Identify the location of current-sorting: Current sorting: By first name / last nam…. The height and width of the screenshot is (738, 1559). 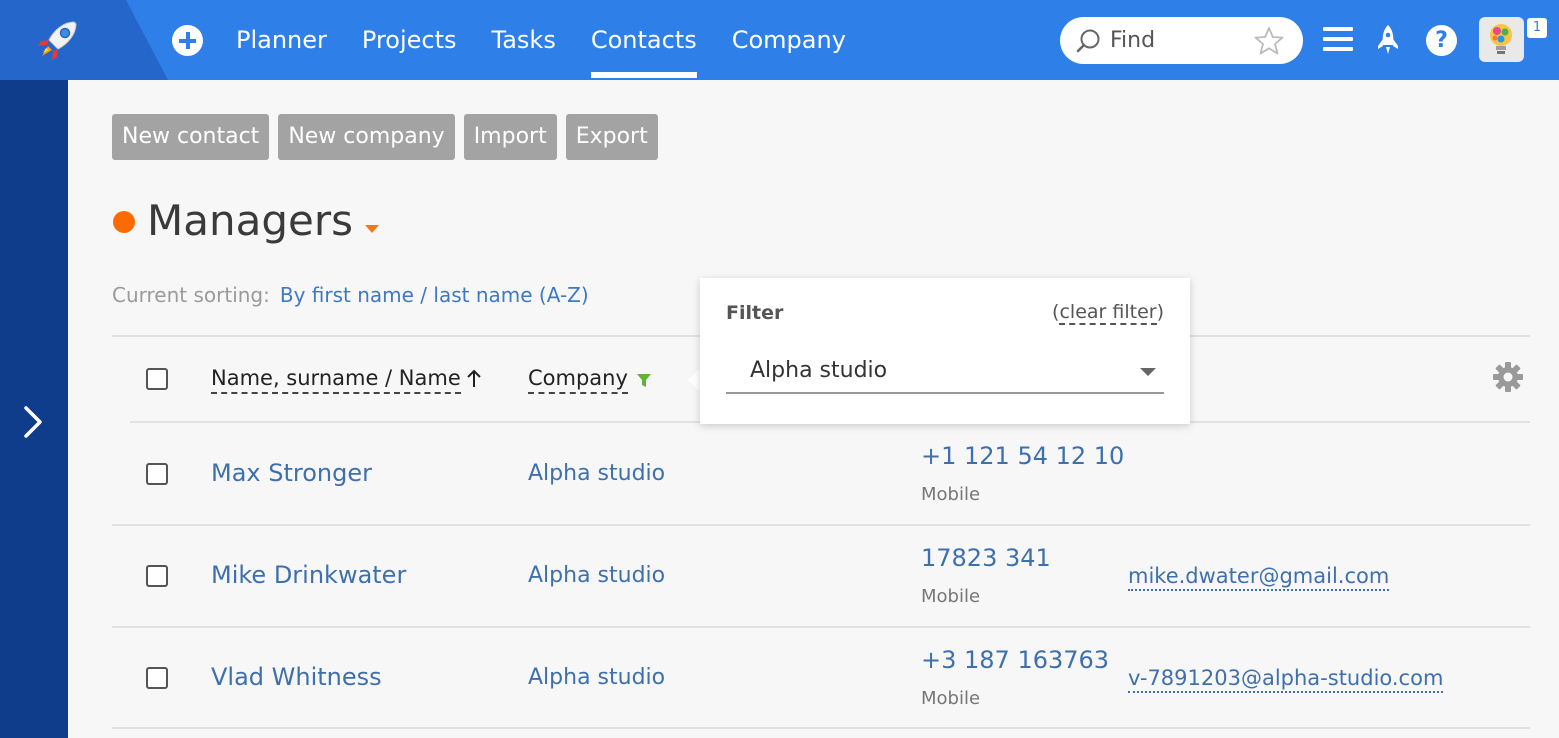
(350, 295).